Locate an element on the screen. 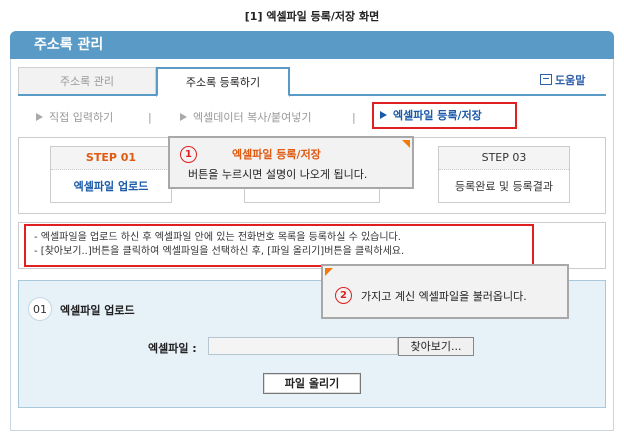 This screenshot has height=437, width=624. tooltip-callout-2: 2 가지고 계신 엑셀파일을 불러옵니다. is located at coordinates (445, 291).